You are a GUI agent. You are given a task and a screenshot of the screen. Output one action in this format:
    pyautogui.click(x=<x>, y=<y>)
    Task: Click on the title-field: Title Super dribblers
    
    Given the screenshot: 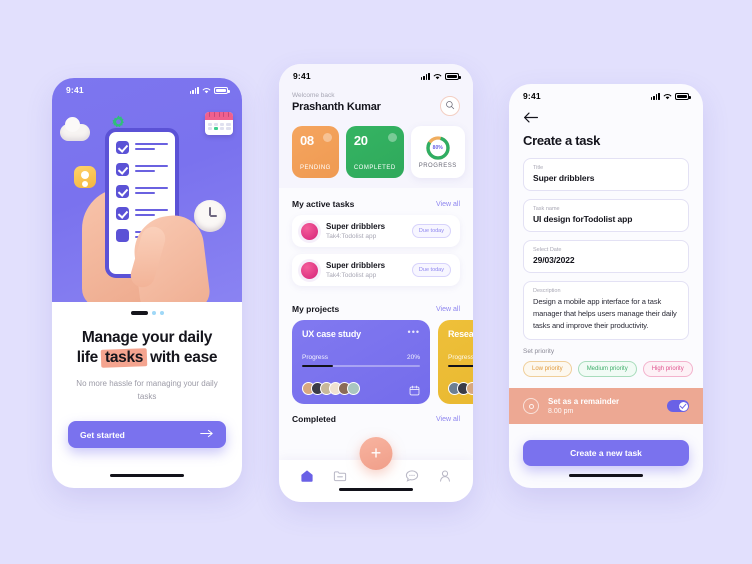 What is the action you would take?
    pyautogui.click(x=606, y=174)
    